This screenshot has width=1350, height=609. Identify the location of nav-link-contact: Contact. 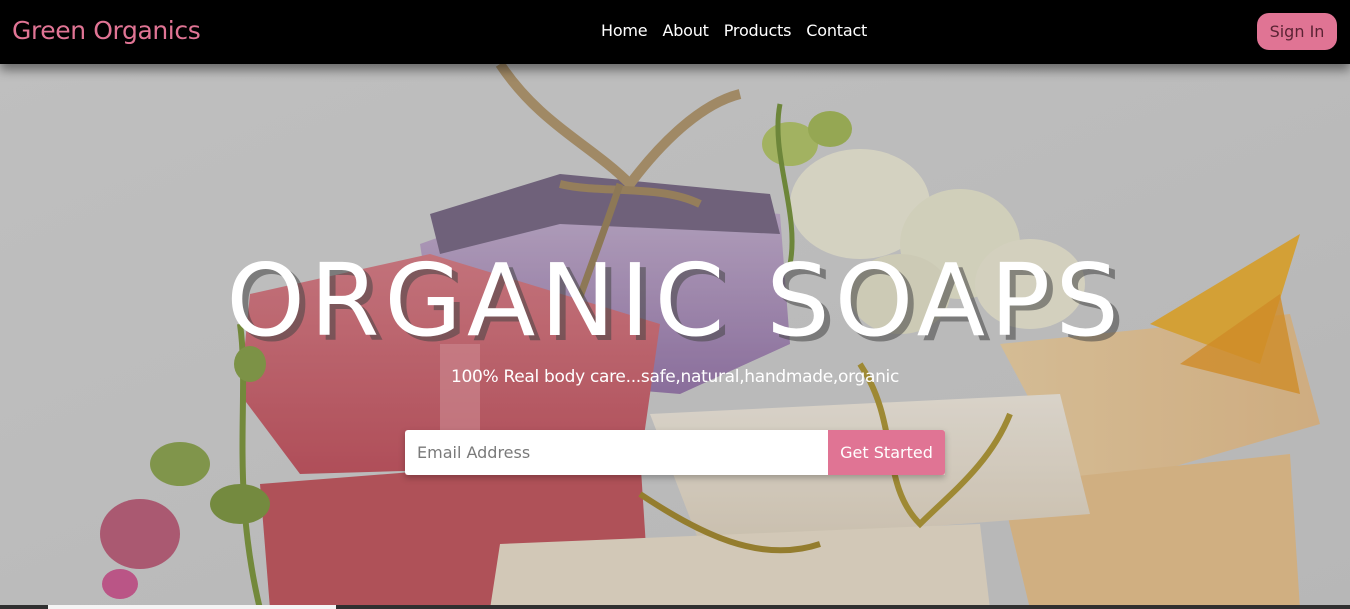
(836, 31).